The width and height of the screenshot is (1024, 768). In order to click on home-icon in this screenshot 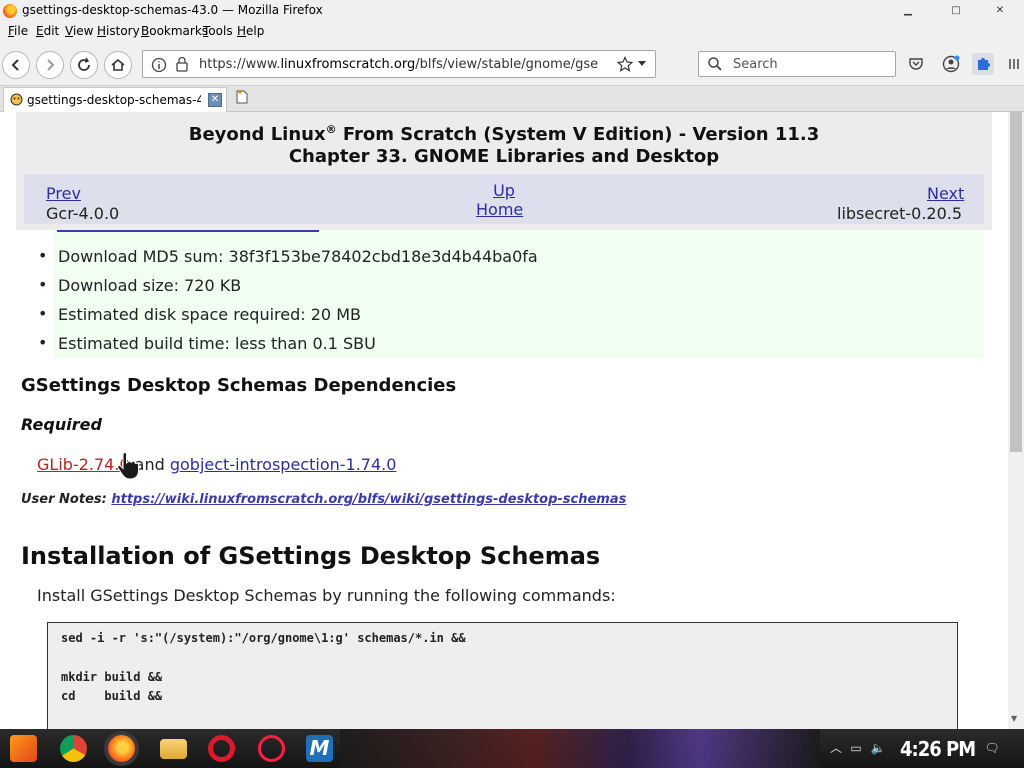, I will do `click(118, 64)`.